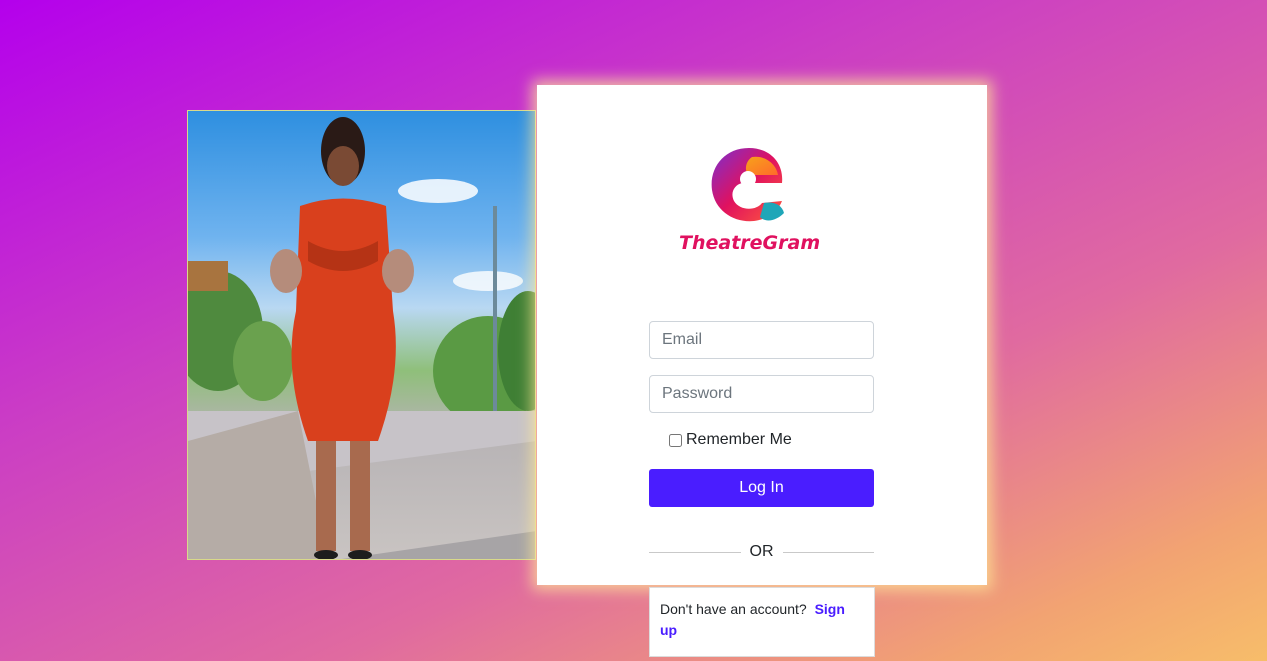  What do you see at coordinates (761, 394) in the screenshot?
I see `password-input` at bounding box center [761, 394].